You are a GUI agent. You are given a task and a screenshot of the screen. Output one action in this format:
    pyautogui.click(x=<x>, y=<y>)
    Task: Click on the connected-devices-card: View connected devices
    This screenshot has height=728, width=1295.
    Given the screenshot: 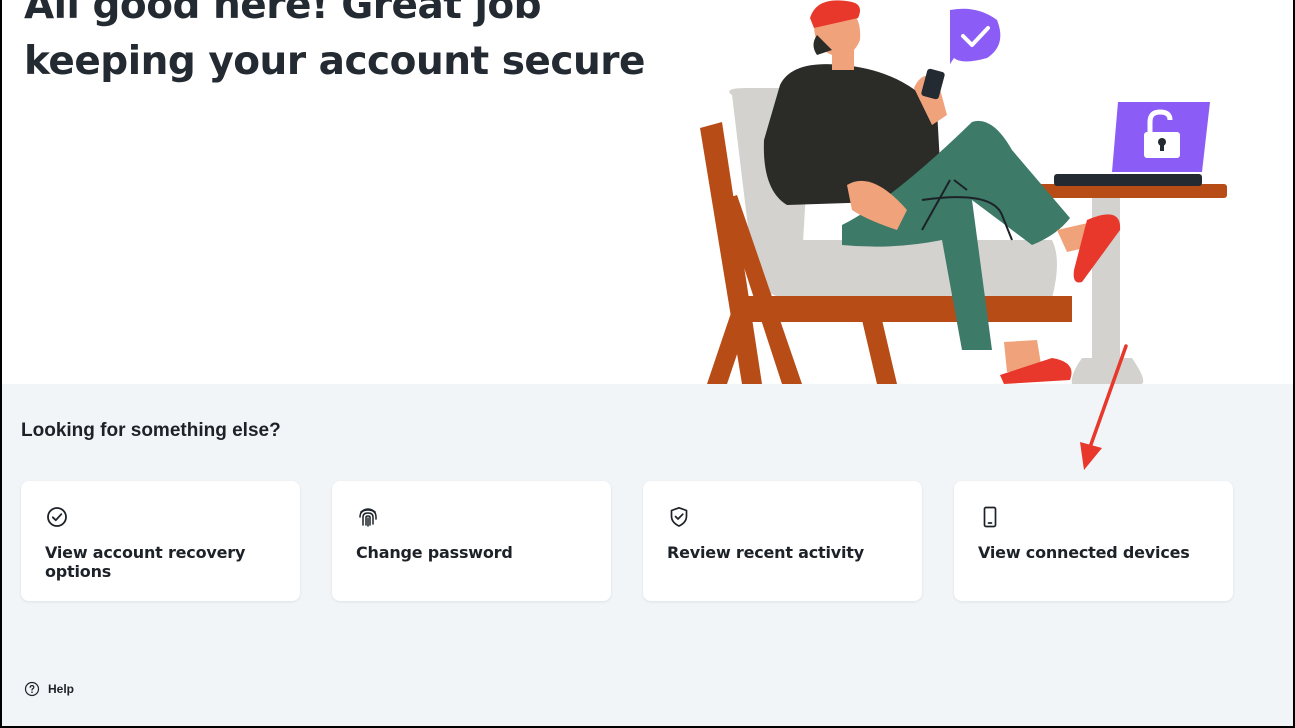 What is the action you would take?
    pyautogui.click(x=1093, y=541)
    